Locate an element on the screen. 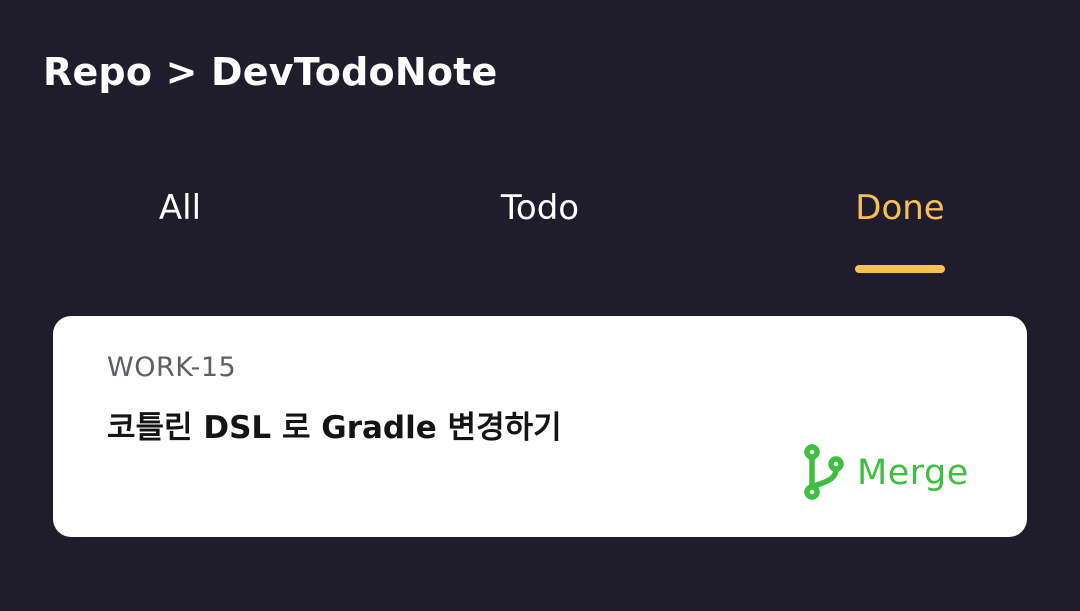 This screenshot has width=1080, height=611. git-merge-icon is located at coordinates (824, 472).